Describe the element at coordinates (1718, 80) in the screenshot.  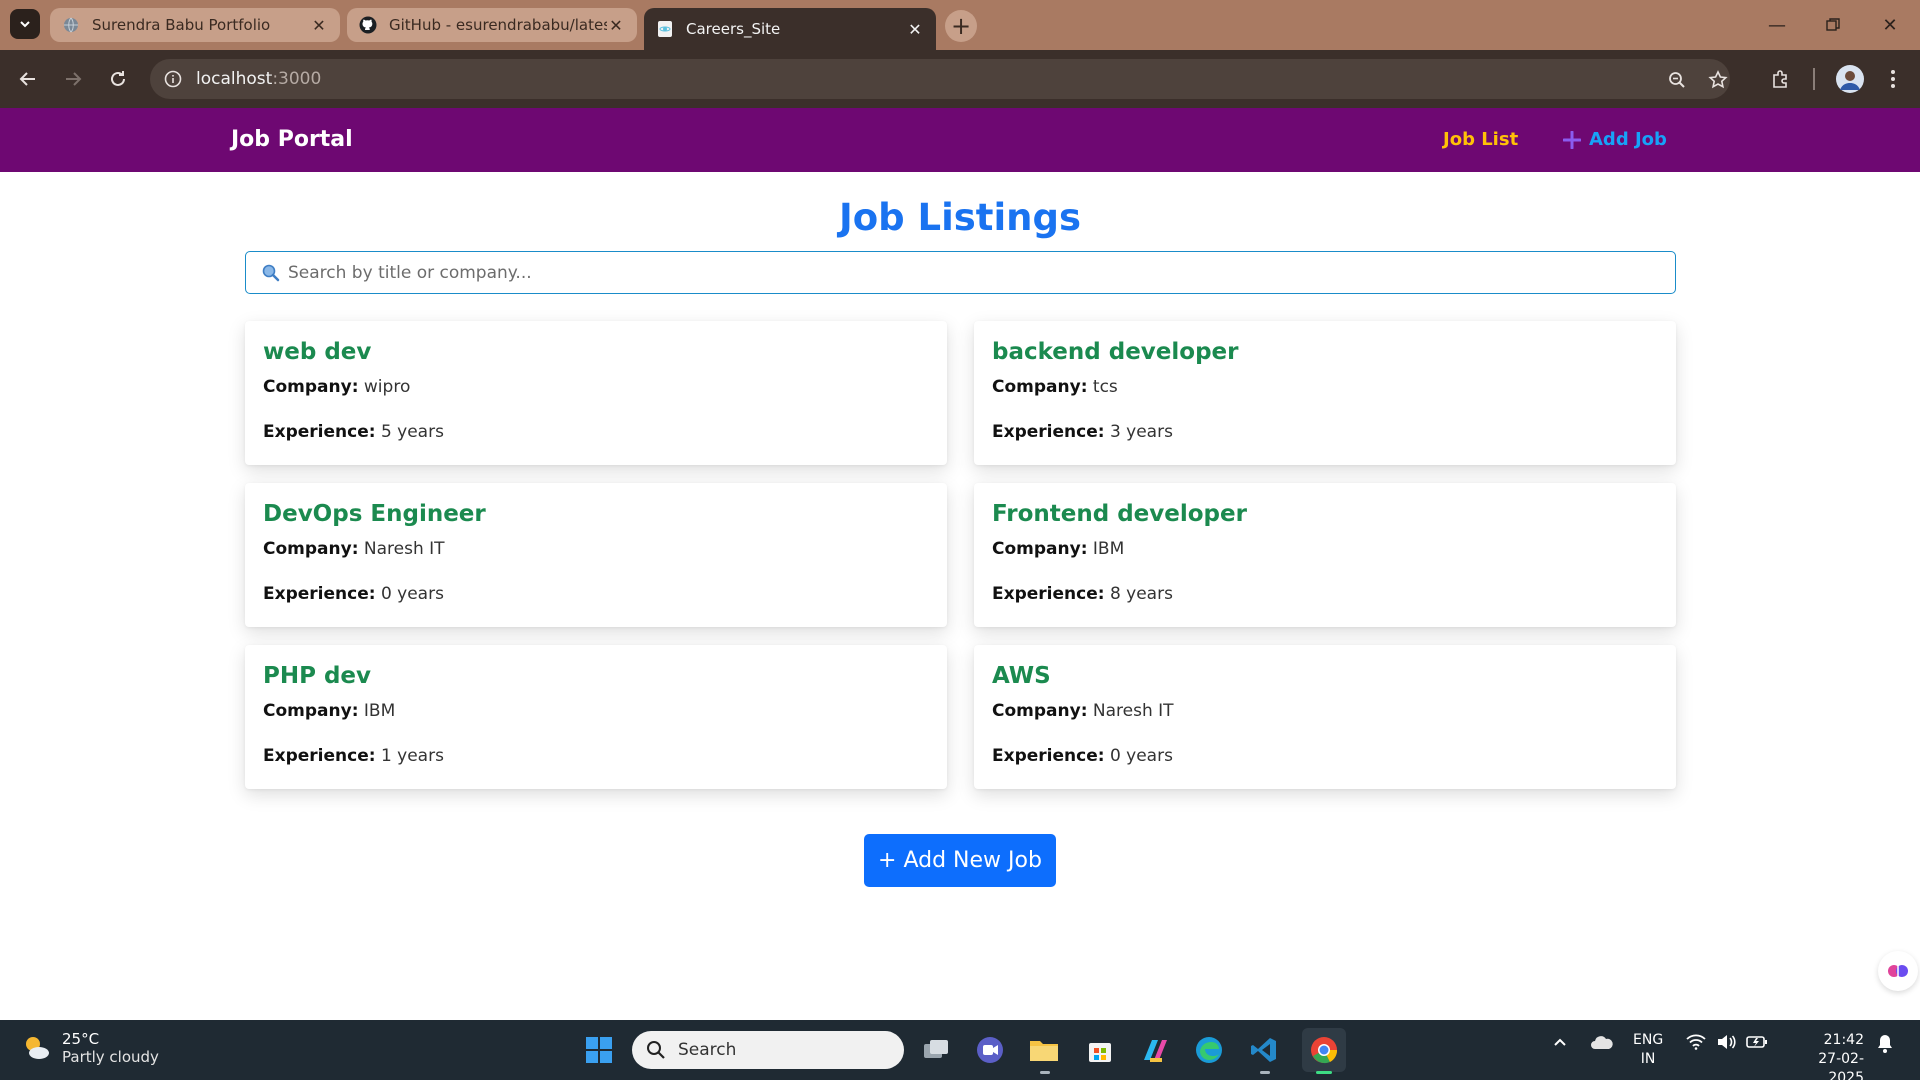
I see `bookmark-star-icon` at that location.